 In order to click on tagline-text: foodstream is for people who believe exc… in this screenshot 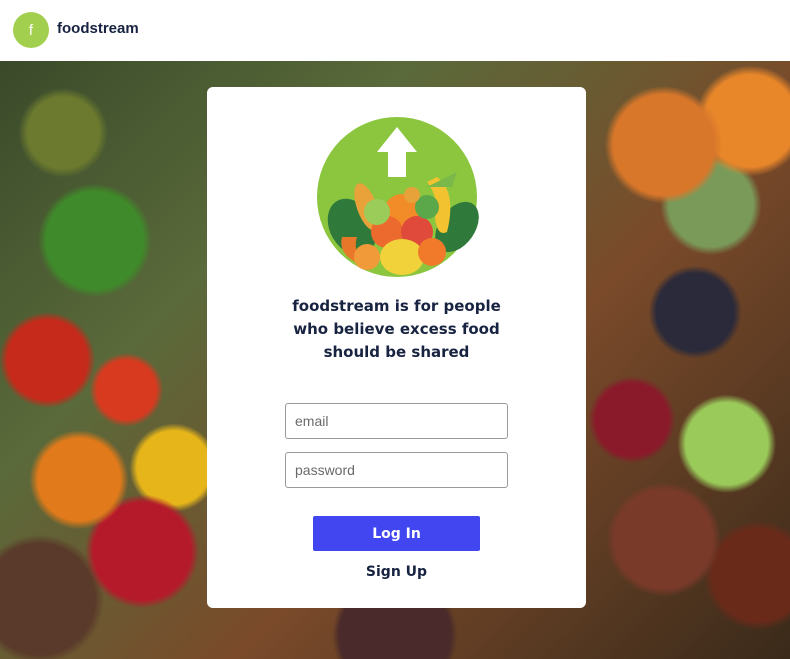, I will do `click(396, 329)`.